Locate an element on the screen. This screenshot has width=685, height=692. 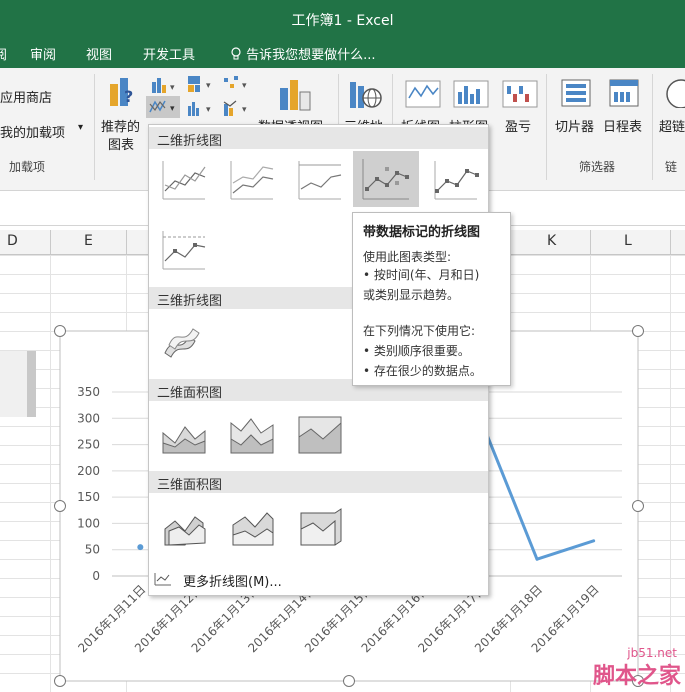
addins-group-label: 加载项 is located at coordinates (27, 167).